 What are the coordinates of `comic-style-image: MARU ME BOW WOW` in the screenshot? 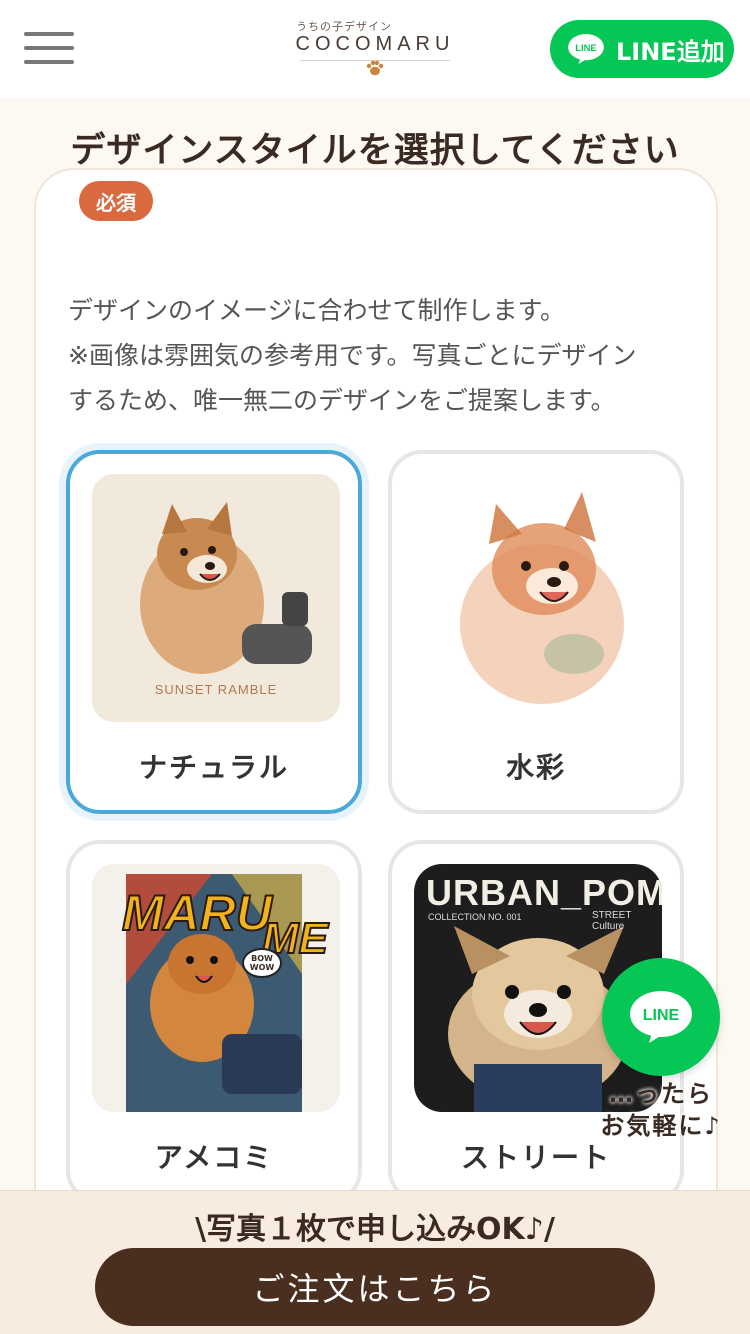 It's located at (216, 988).